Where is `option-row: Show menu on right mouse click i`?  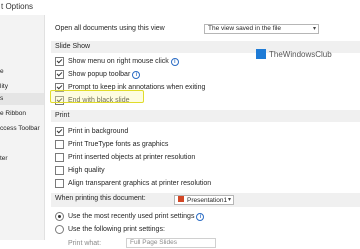 option-row: Show menu on right mouse click i is located at coordinates (117, 61).